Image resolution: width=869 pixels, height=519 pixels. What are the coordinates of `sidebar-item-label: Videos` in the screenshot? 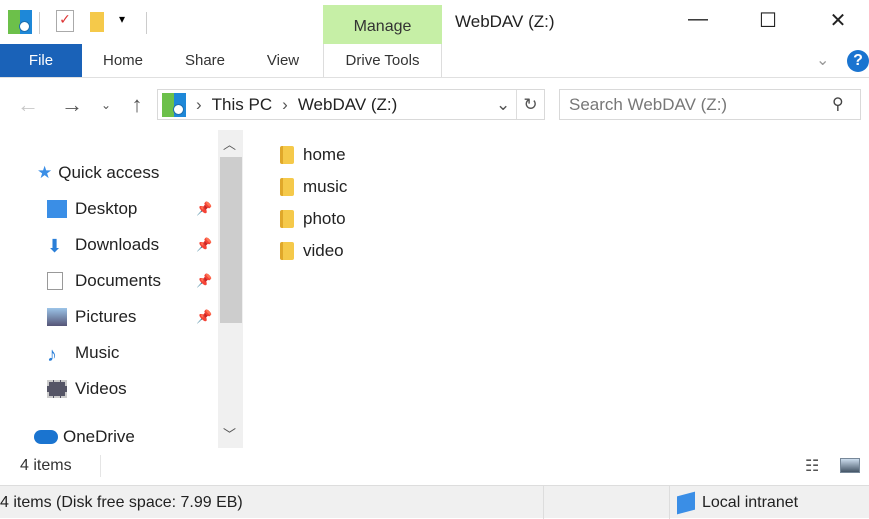 It's located at (101, 388).